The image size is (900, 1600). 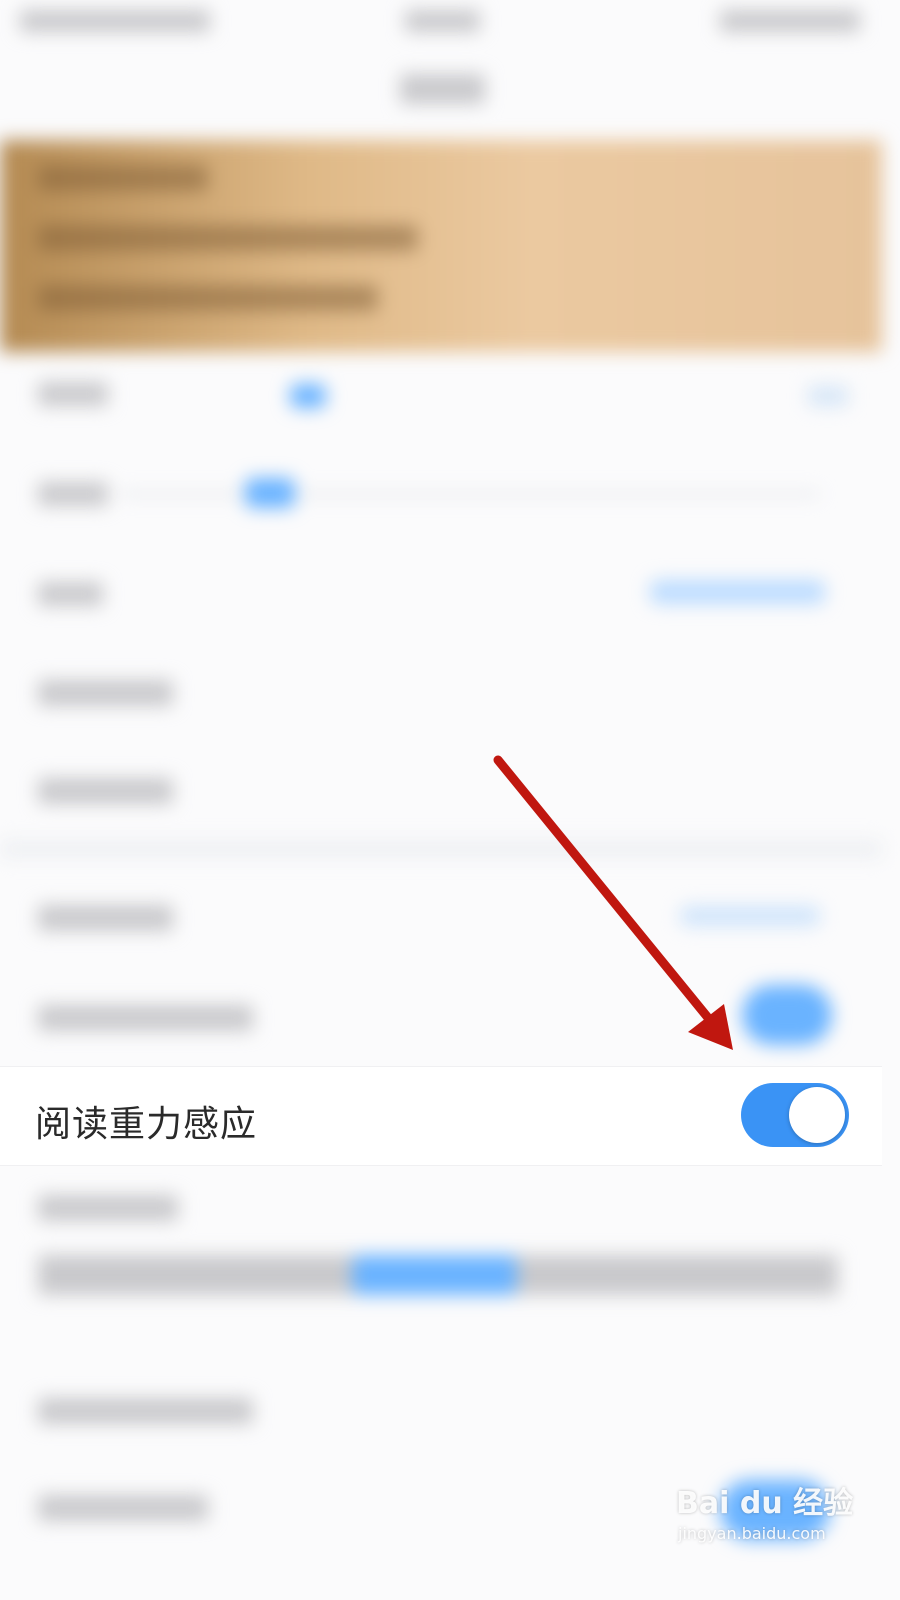 What do you see at coordinates (765, 1503) in the screenshot?
I see `watermark-logo: Bai du 经验` at bounding box center [765, 1503].